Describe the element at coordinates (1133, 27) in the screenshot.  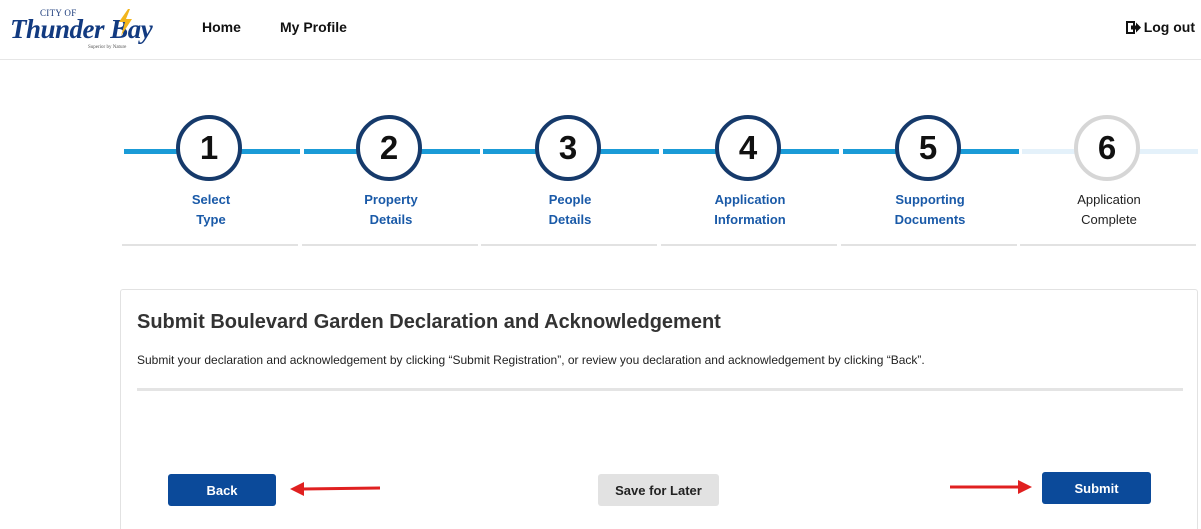
I see `logout-icon` at that location.